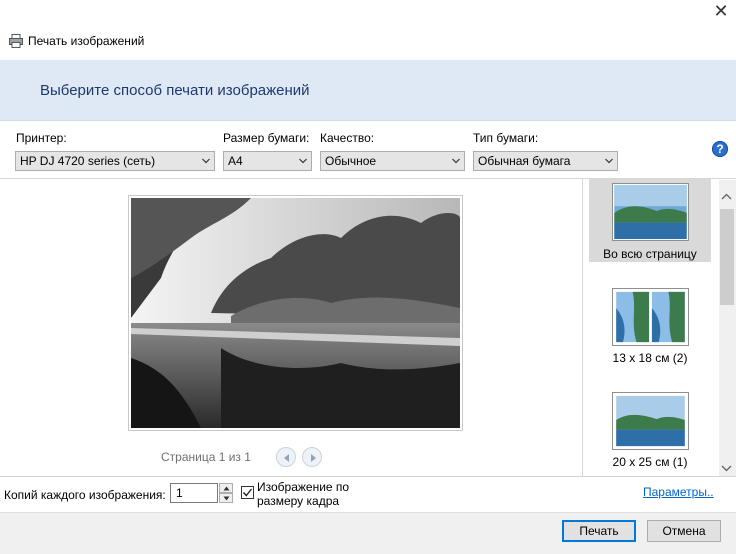  I want to click on printer-select: HP DJ 4720 series (сеть), so click(115, 161).